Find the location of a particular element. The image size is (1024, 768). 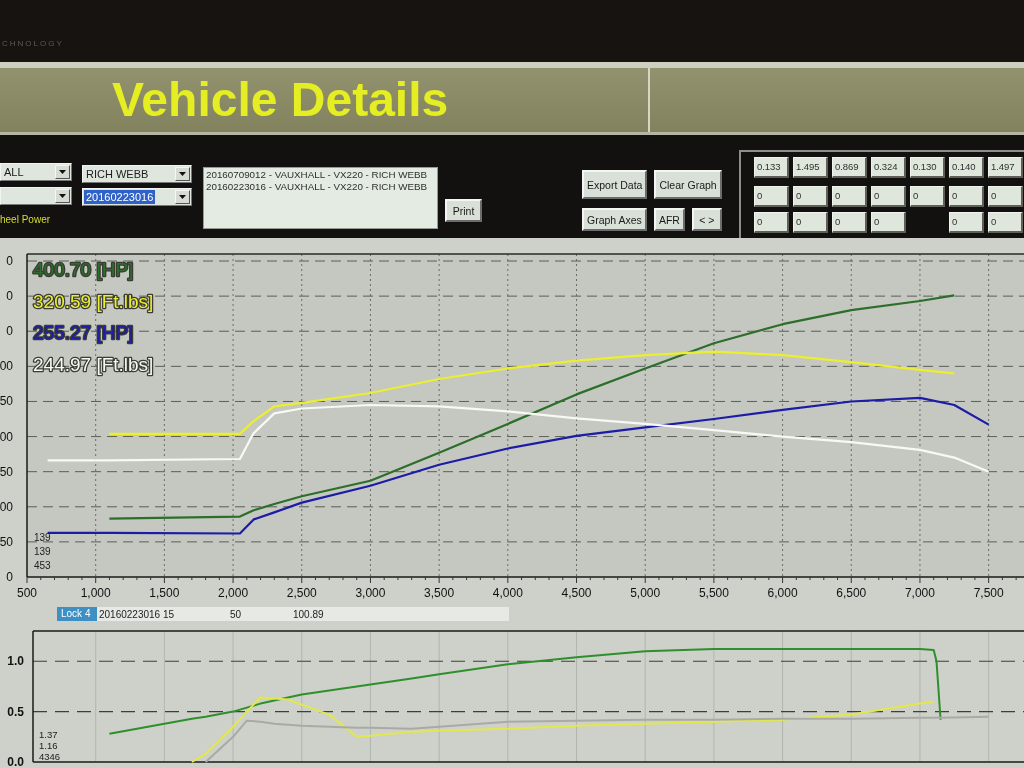

legend-label: 400.70 [HP] is located at coordinates (83, 269).